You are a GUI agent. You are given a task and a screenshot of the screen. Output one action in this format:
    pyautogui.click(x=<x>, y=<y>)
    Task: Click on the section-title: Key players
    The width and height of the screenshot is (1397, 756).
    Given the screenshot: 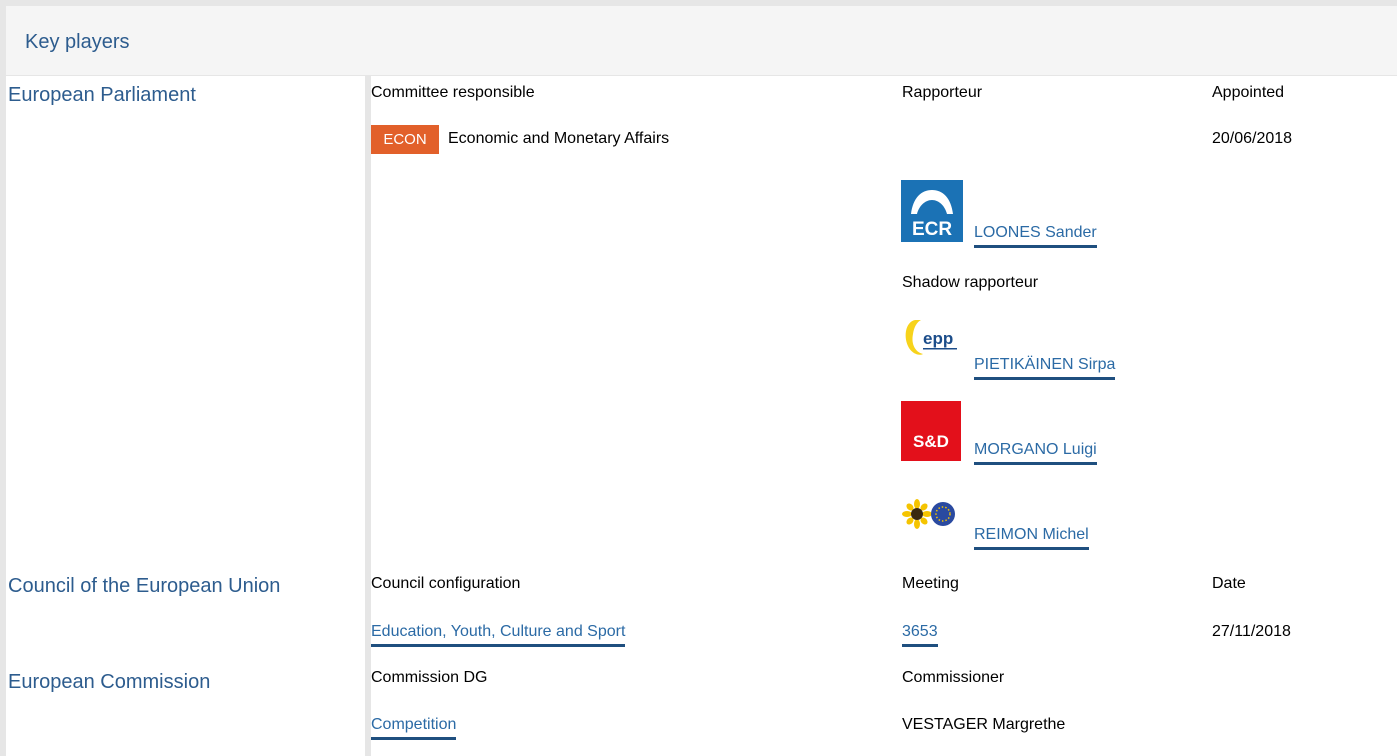 What is the action you would take?
    pyautogui.click(x=77, y=42)
    